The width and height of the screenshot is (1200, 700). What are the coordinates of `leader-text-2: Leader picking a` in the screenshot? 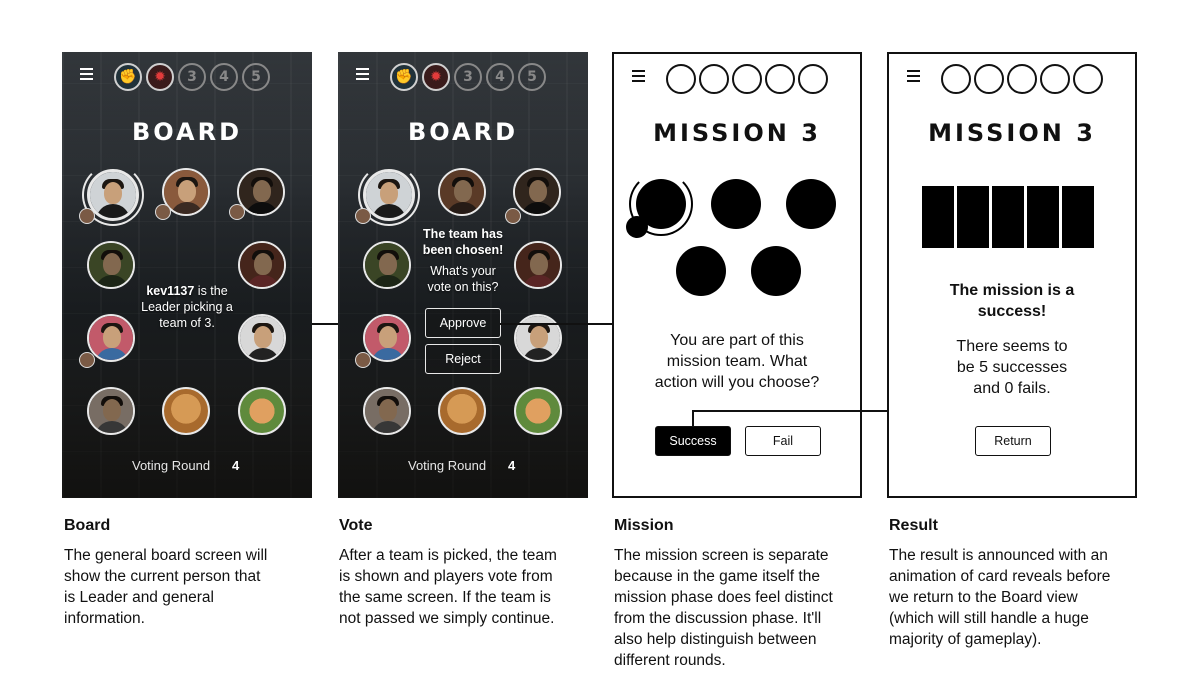 It's located at (187, 307).